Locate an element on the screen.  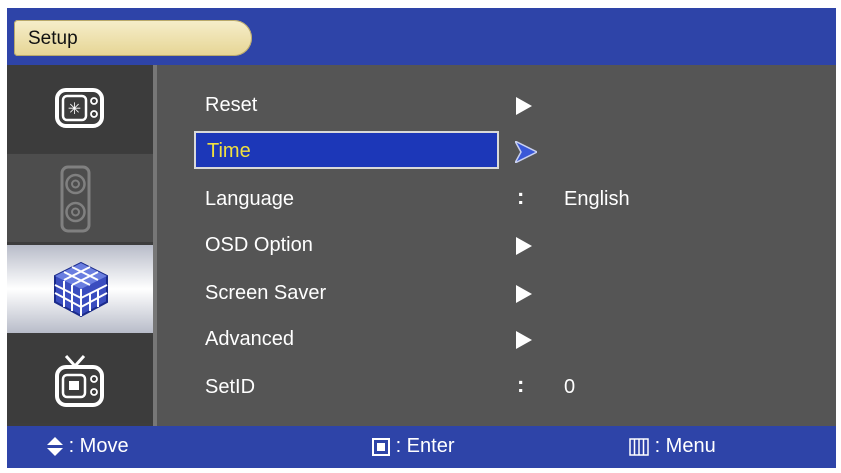
sidebar-divider is located at coordinates (155, 245).